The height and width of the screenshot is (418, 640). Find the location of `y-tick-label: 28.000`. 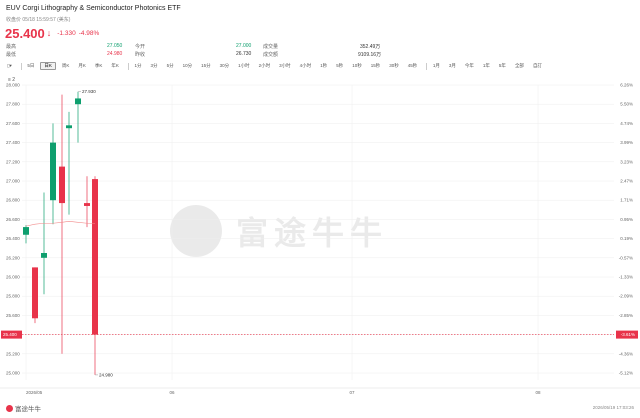

y-tick-label: 28.000 is located at coordinates (13, 85).